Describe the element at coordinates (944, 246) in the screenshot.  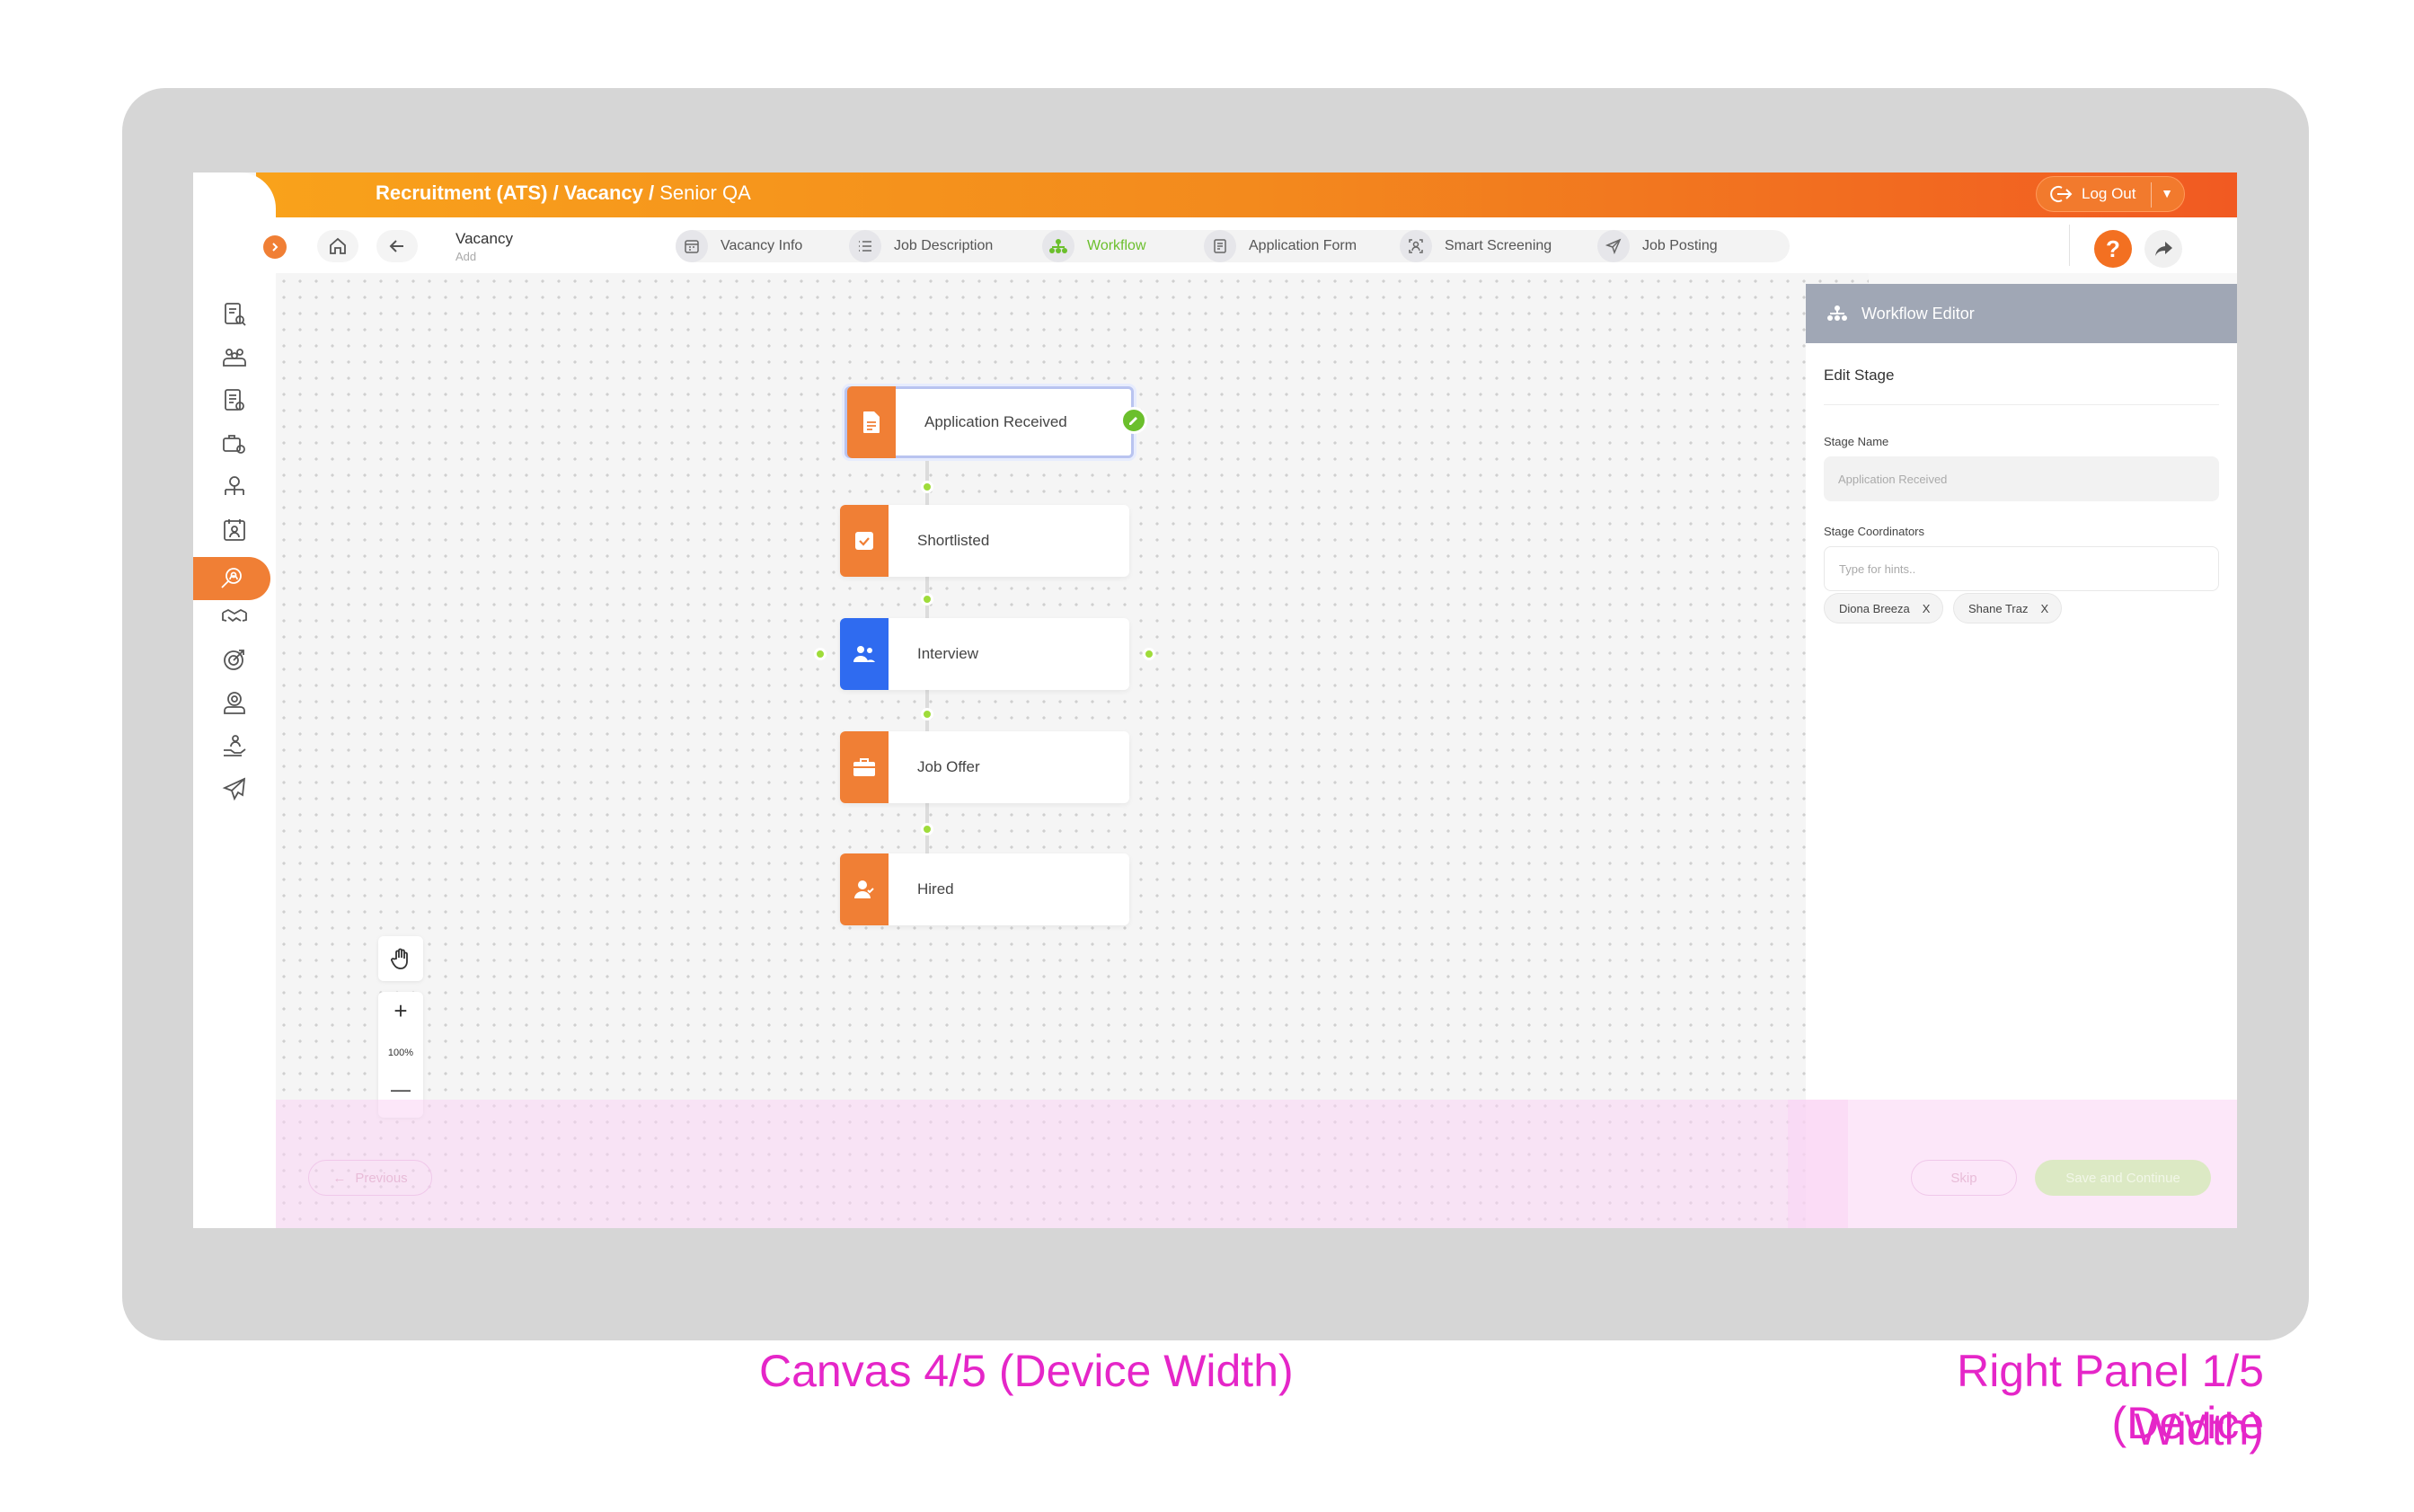
I see `tab-label: Job Description` at that location.